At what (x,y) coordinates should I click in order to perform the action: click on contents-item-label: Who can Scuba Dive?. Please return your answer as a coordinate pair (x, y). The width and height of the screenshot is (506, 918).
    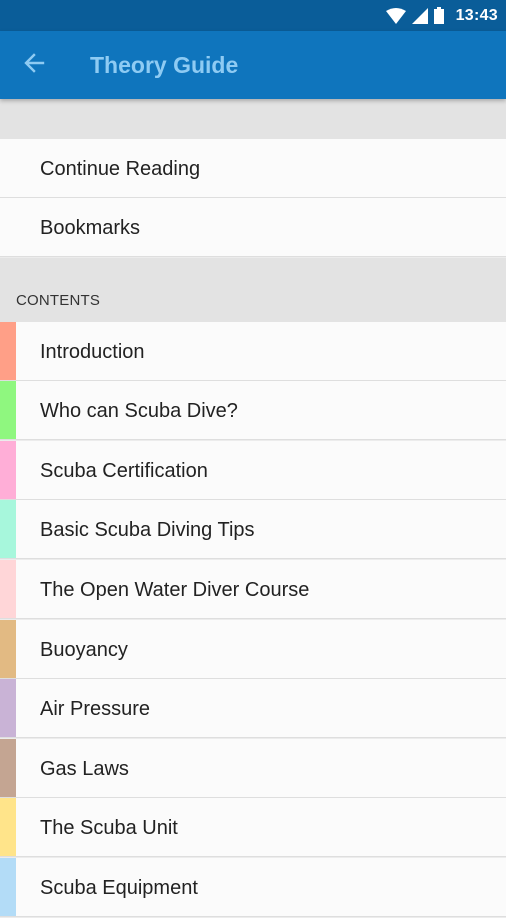
    Looking at the image, I should click on (139, 411).